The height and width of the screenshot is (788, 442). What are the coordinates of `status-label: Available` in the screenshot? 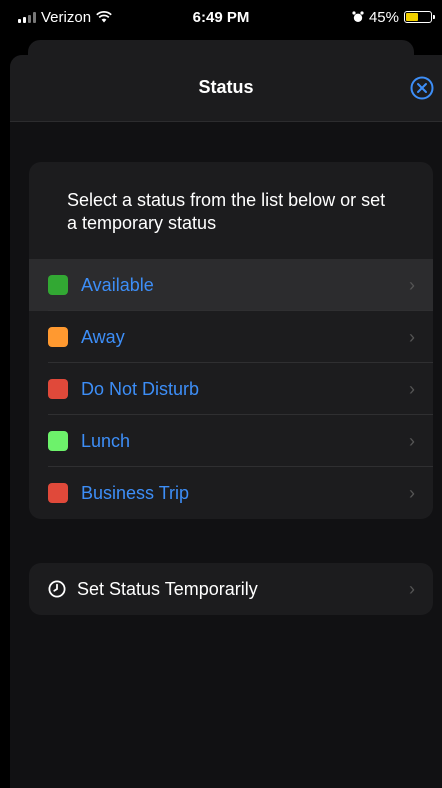 It's located at (117, 284).